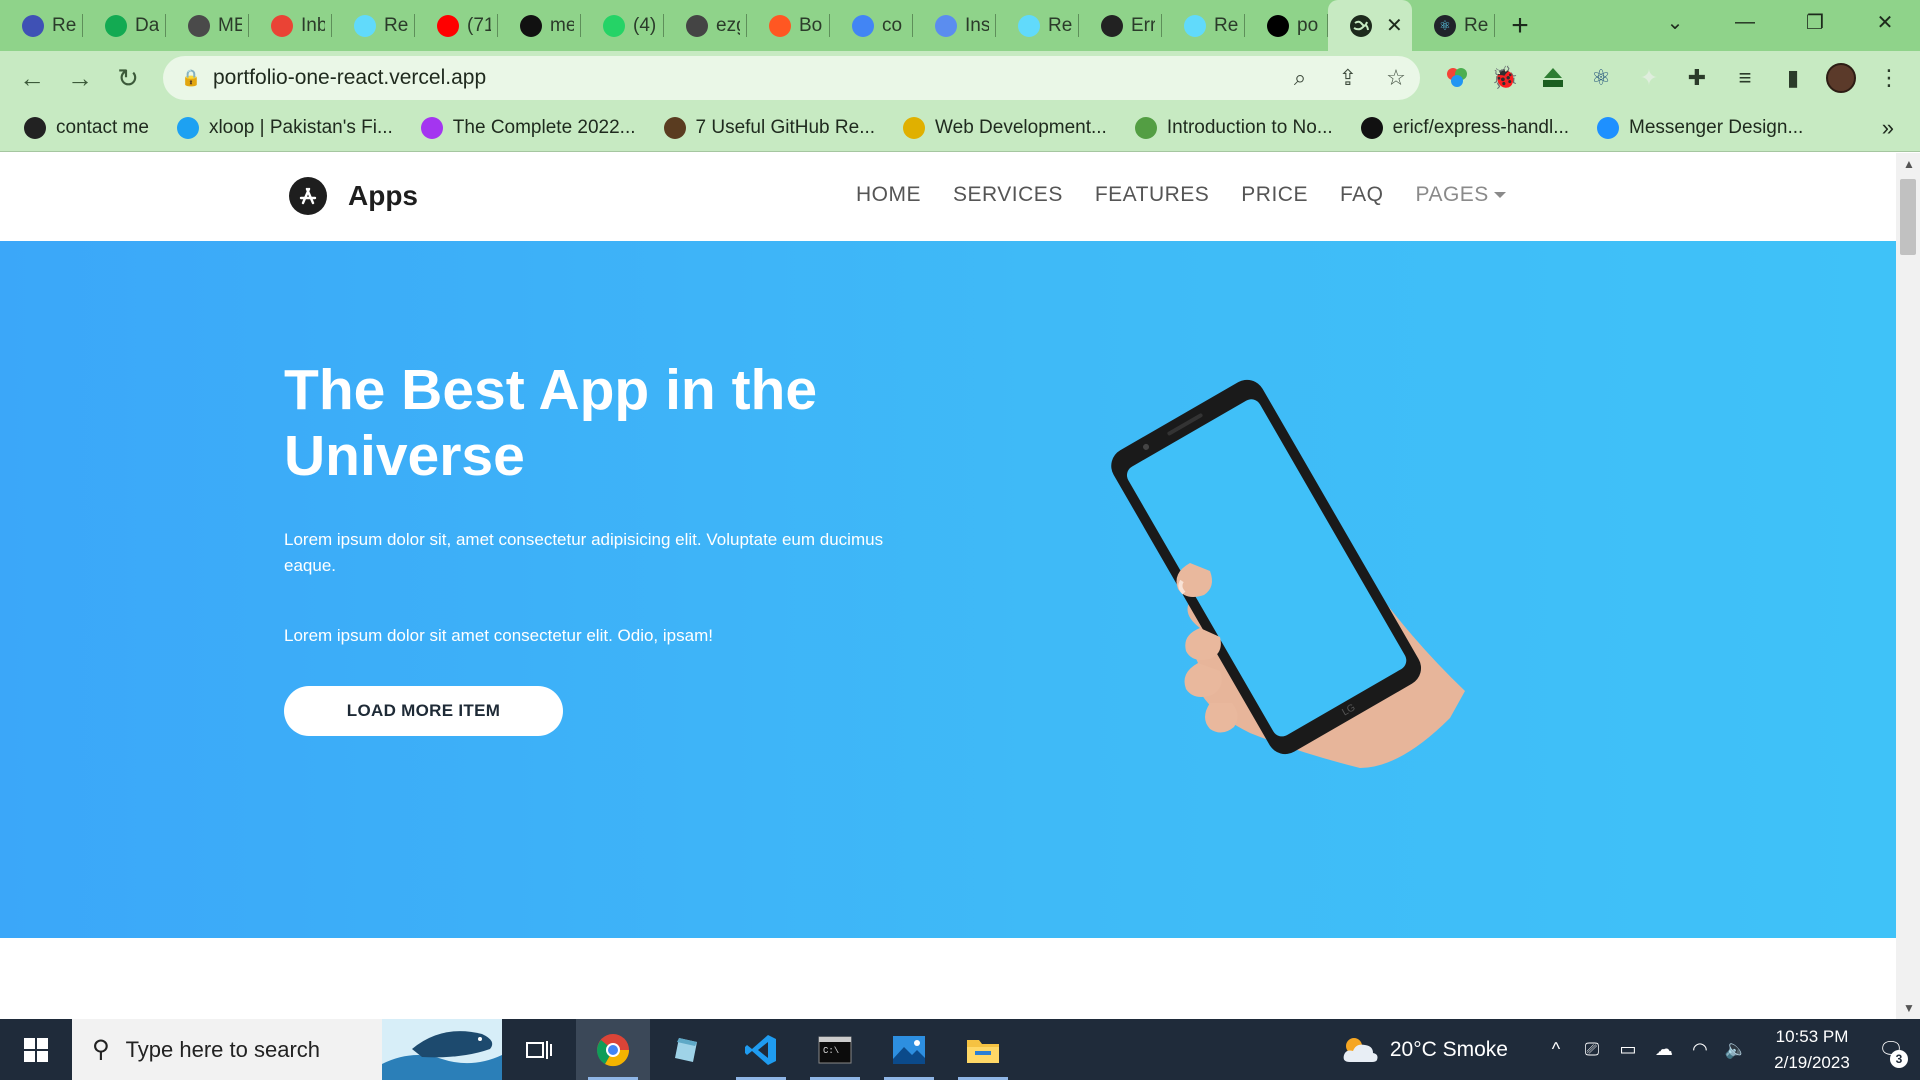 The image size is (1920, 1080). Describe the element at coordinates (1461, 195) in the screenshot. I see `nav-pages-dropdown: PAGES` at that location.